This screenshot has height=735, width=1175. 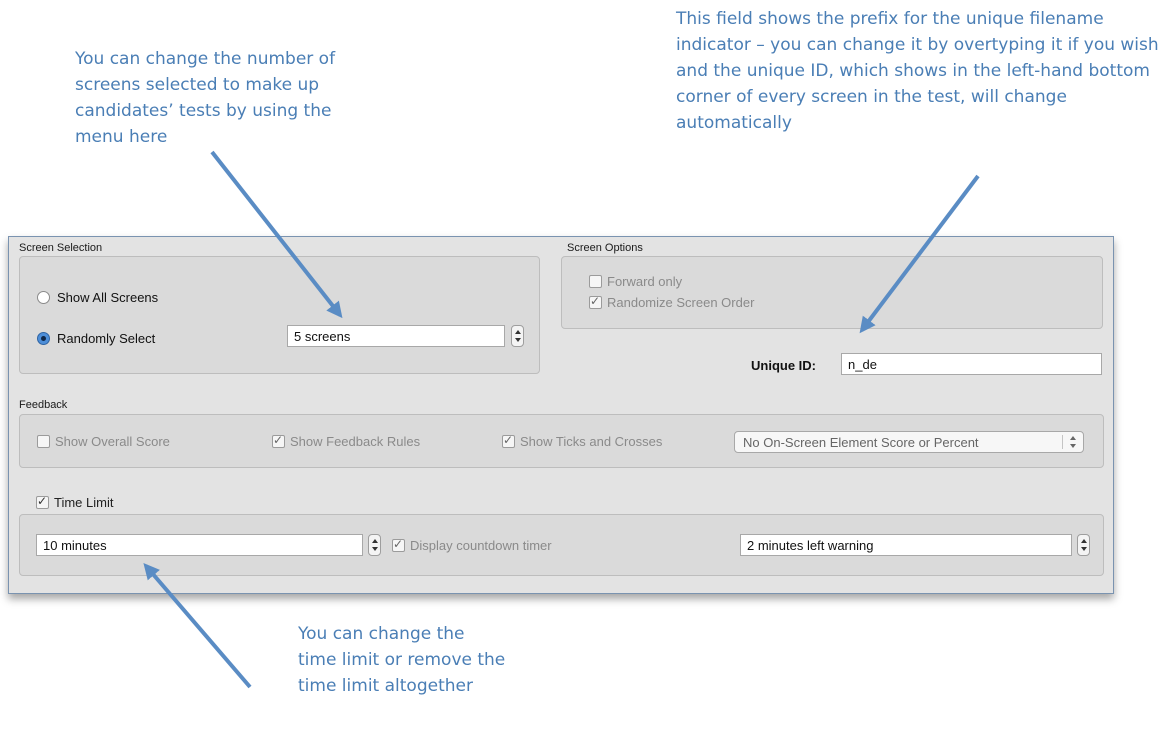 What do you see at coordinates (481, 545) in the screenshot?
I see `display-countdown-label: Display countdown timer` at bounding box center [481, 545].